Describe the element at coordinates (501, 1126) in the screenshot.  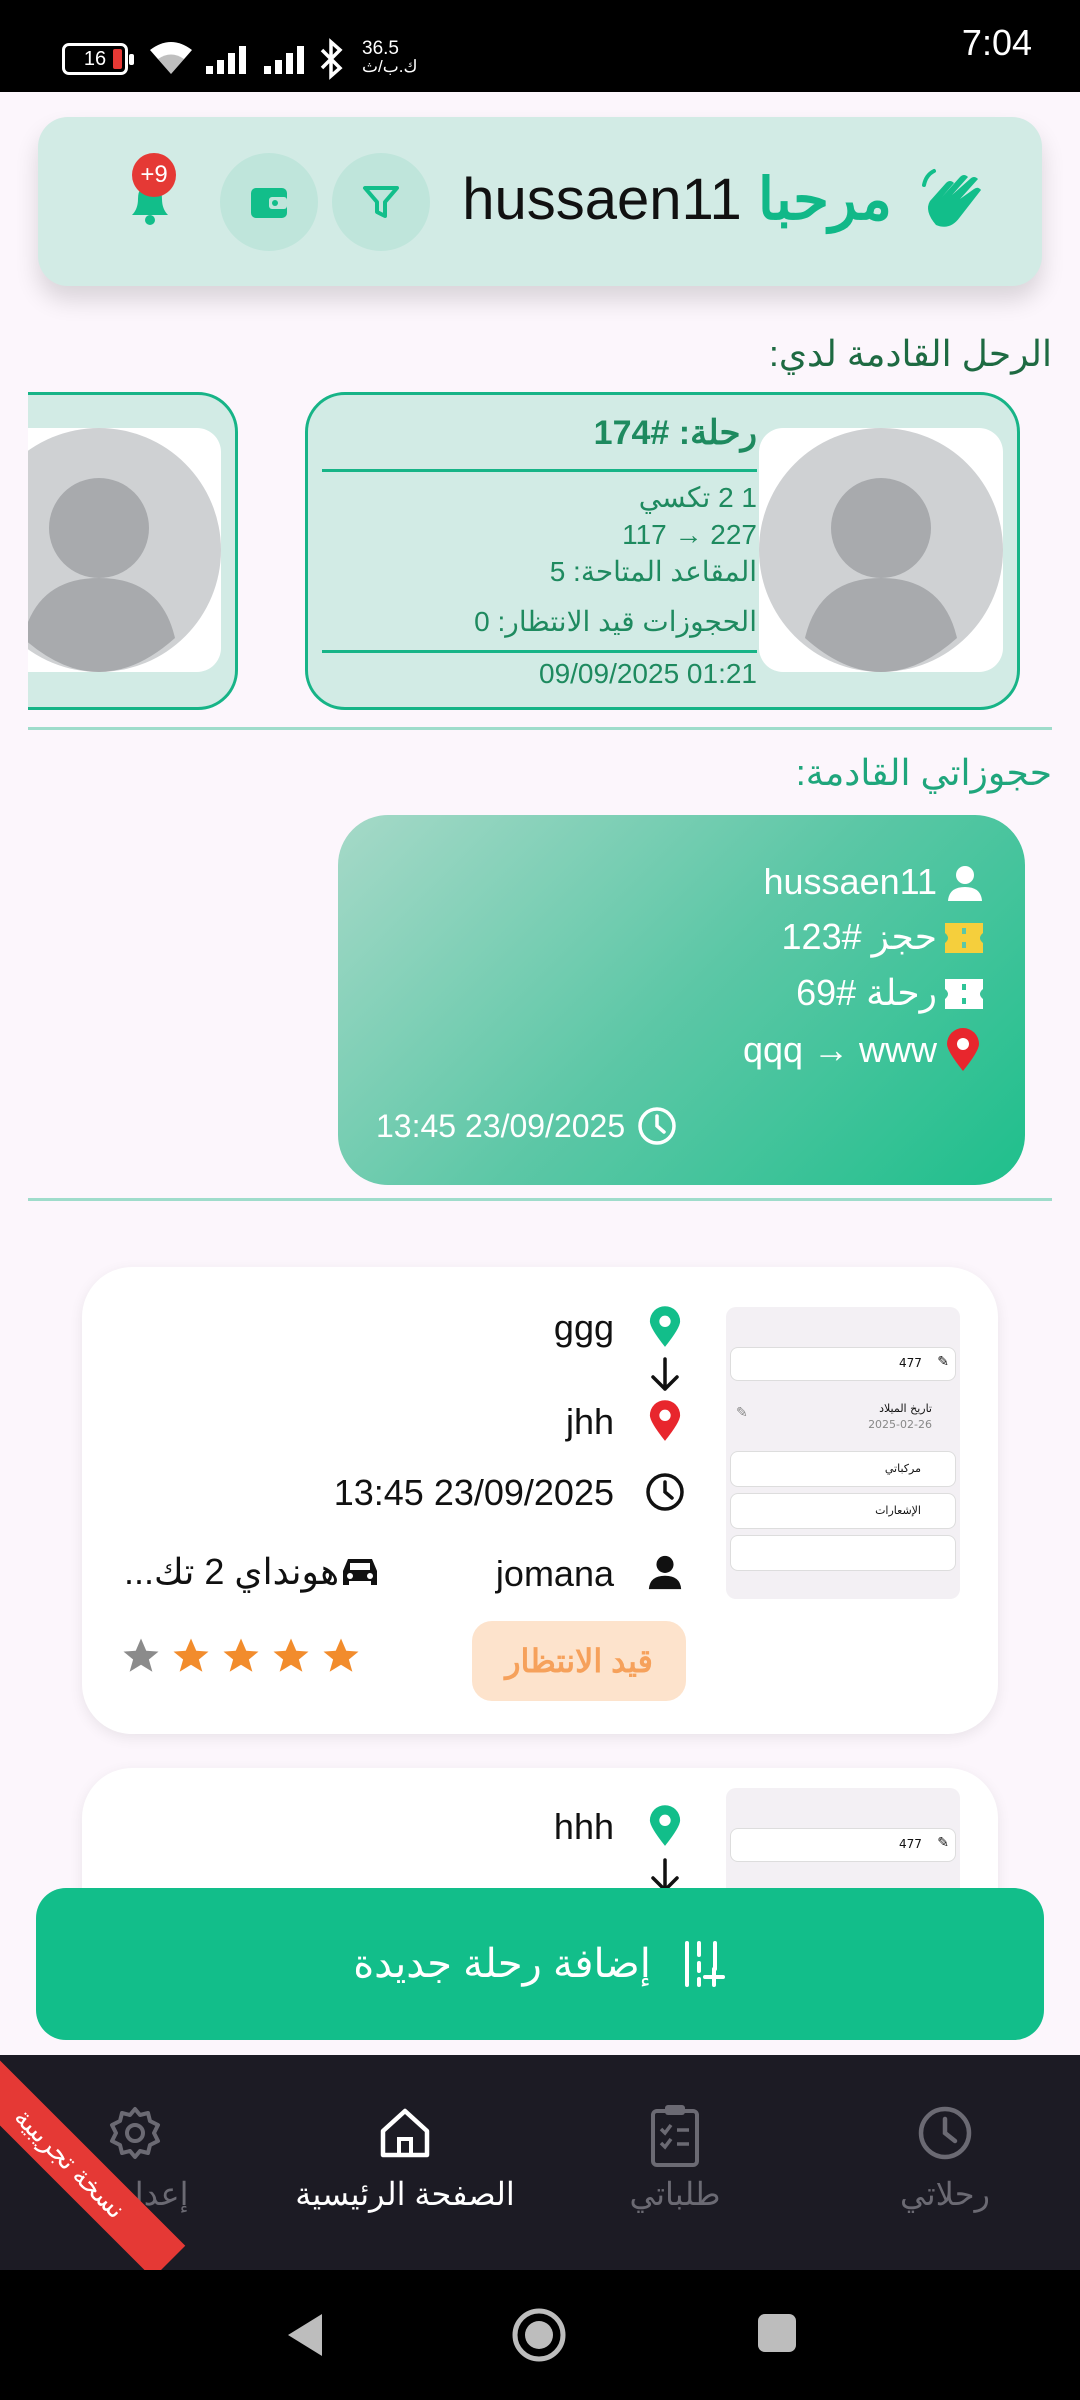
I see `booking-datetime: 13:45 23/09/2025` at that location.